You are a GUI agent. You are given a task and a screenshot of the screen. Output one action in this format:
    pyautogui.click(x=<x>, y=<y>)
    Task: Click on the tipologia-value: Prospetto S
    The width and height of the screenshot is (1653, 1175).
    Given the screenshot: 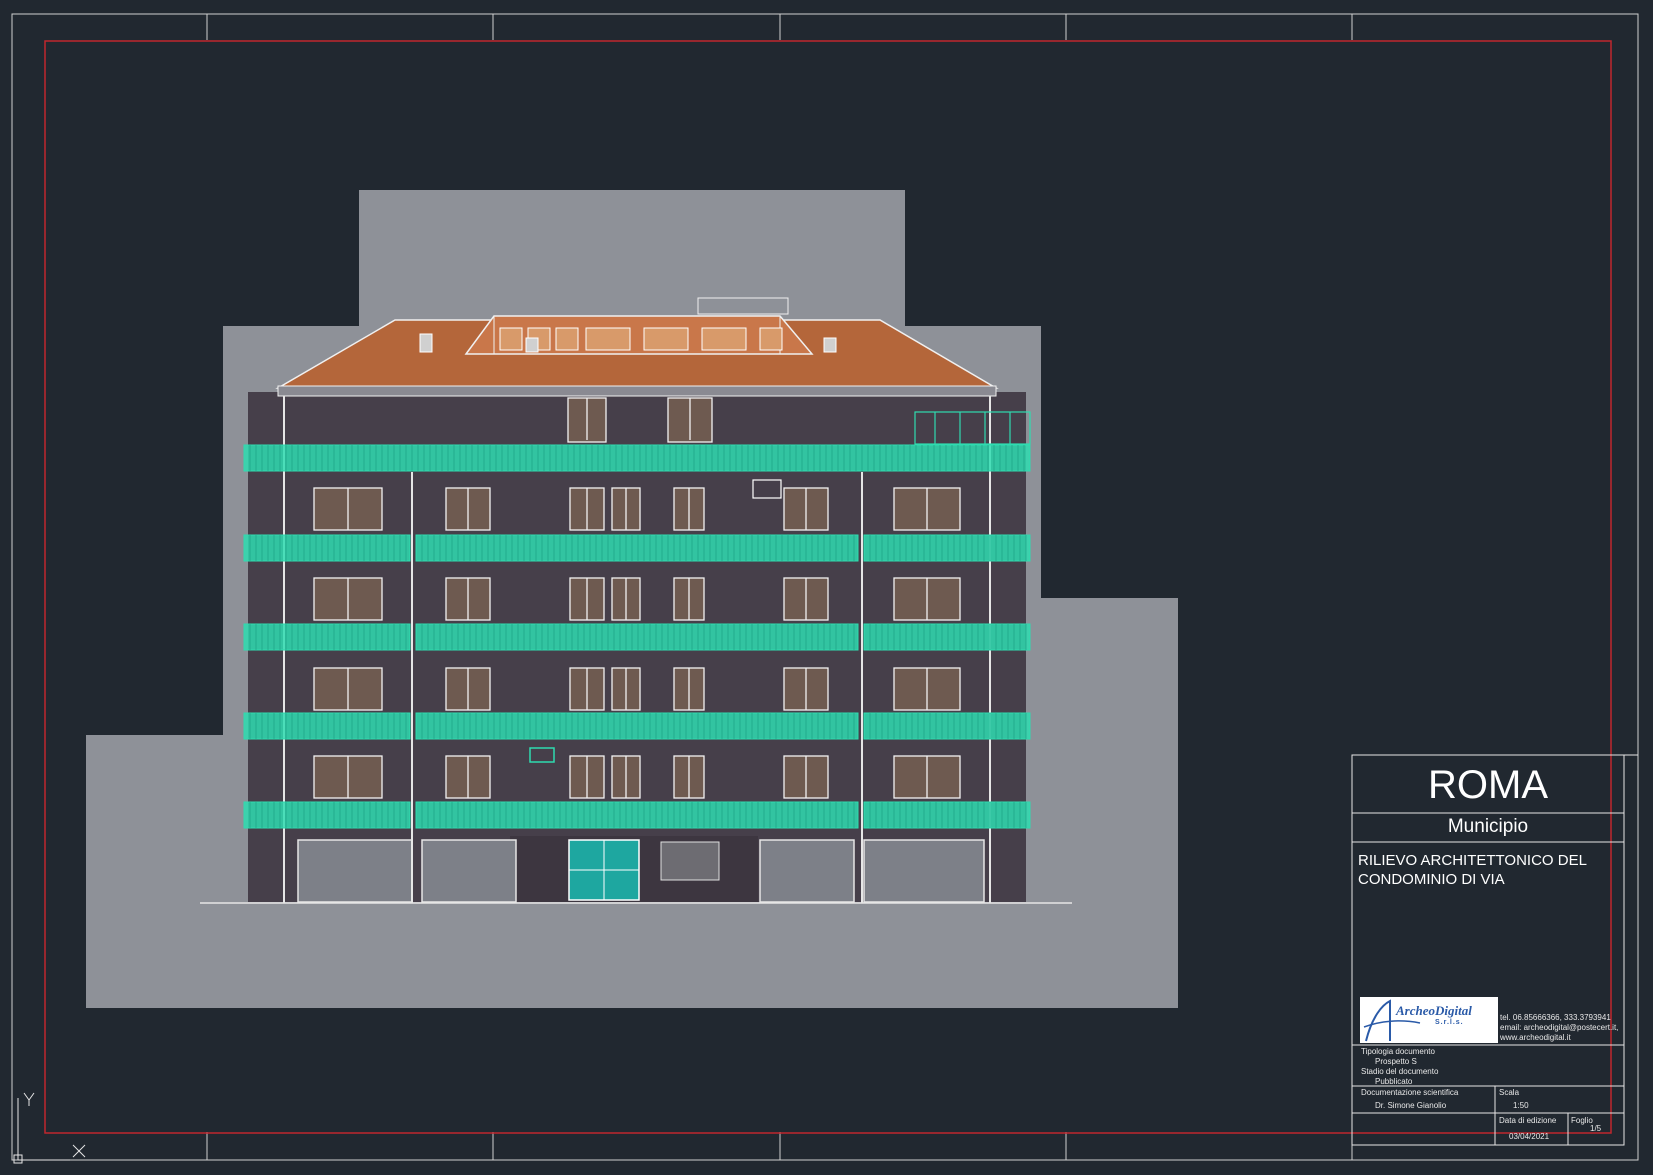 What is the action you would take?
    pyautogui.click(x=1396, y=1061)
    